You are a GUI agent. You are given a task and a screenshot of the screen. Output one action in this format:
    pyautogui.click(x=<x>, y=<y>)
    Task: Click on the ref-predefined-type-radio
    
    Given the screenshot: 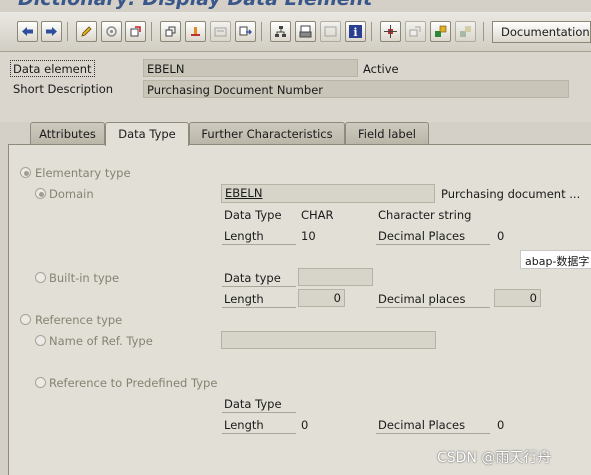 What is the action you would take?
    pyautogui.click(x=40, y=382)
    